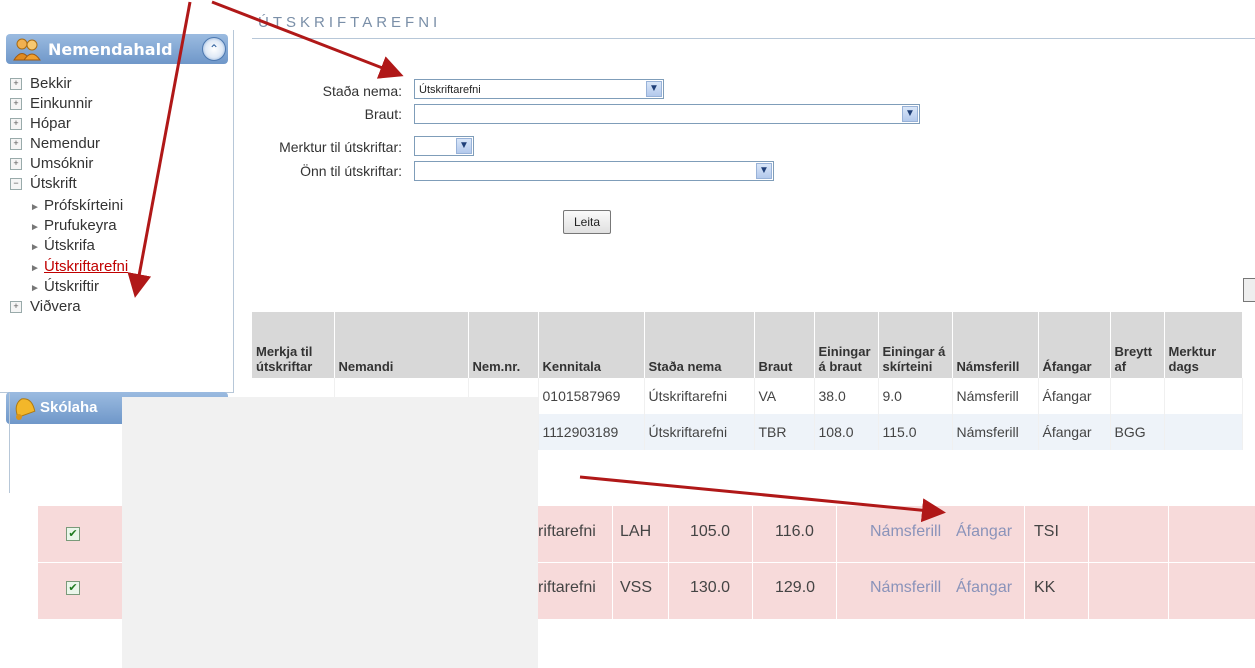 The image size is (1255, 668). What do you see at coordinates (64, 287) in the screenshot?
I see `sidebar-subitem-utskriftir: ► Útskriftir` at bounding box center [64, 287].